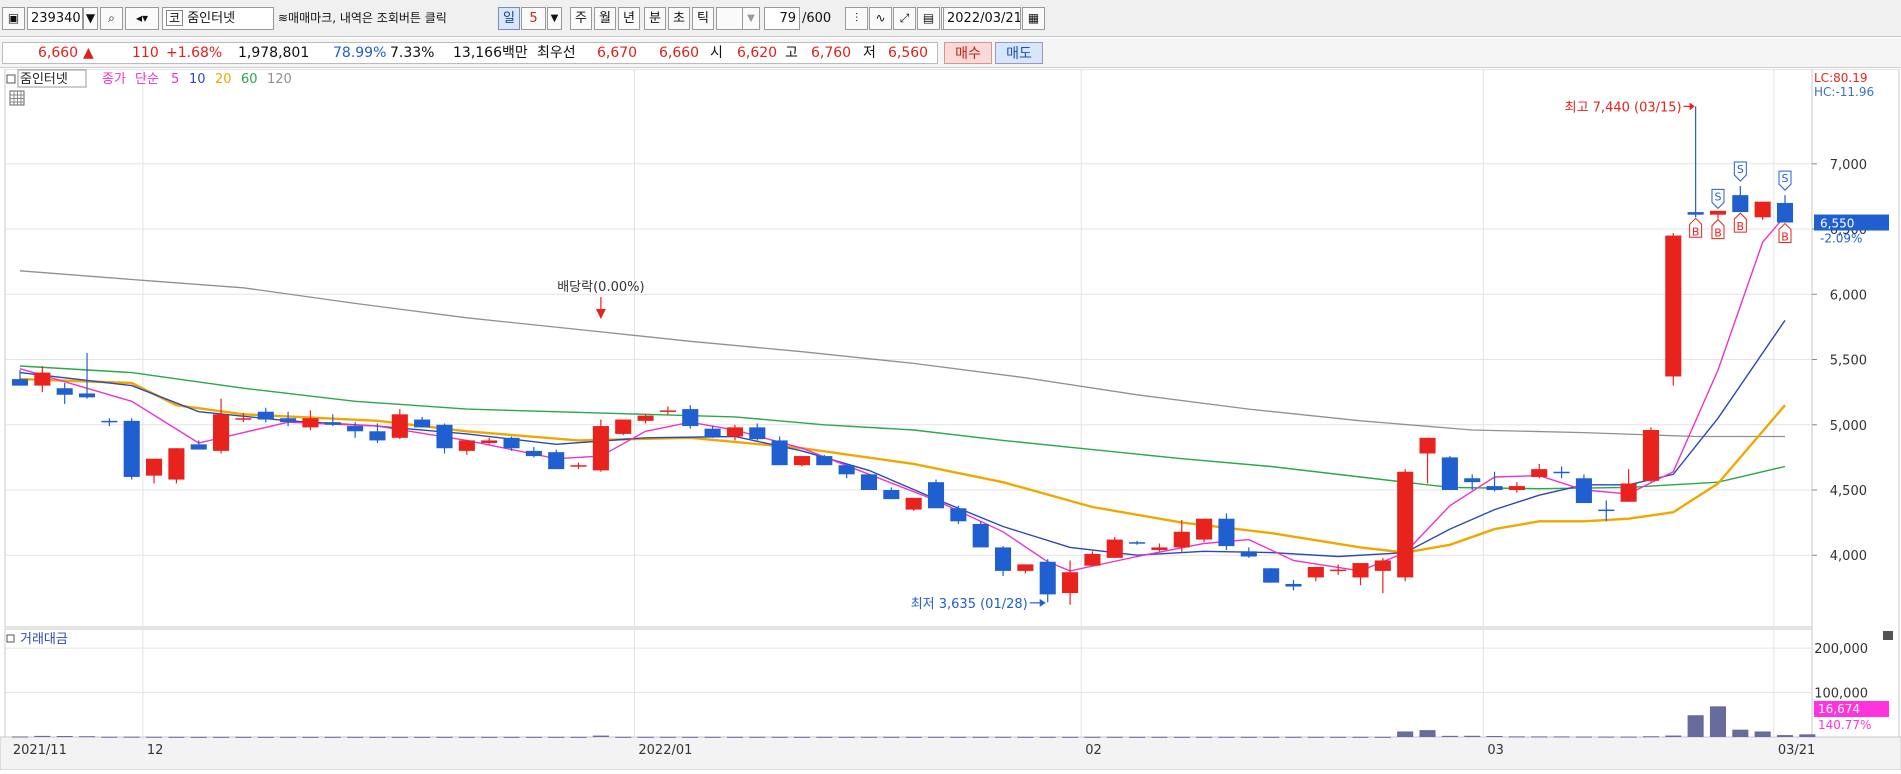 The image size is (1901, 774). What do you see at coordinates (533, 18) in the screenshot?
I see `period-multiplier: 5` at bounding box center [533, 18].